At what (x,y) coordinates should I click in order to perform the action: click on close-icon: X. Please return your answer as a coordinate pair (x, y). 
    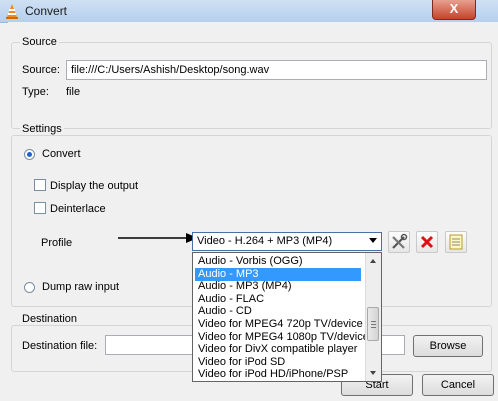
    Looking at the image, I should click on (454, 8).